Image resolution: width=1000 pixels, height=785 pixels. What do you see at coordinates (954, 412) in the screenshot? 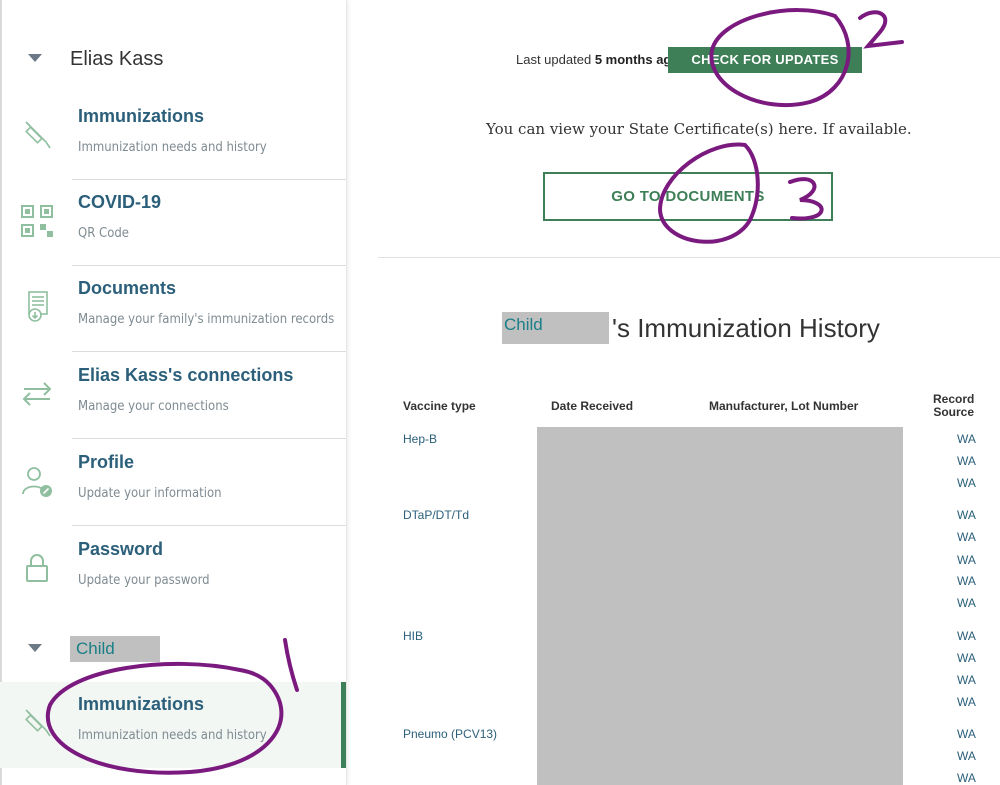
I see `column-header-source-line2: Source` at bounding box center [954, 412].